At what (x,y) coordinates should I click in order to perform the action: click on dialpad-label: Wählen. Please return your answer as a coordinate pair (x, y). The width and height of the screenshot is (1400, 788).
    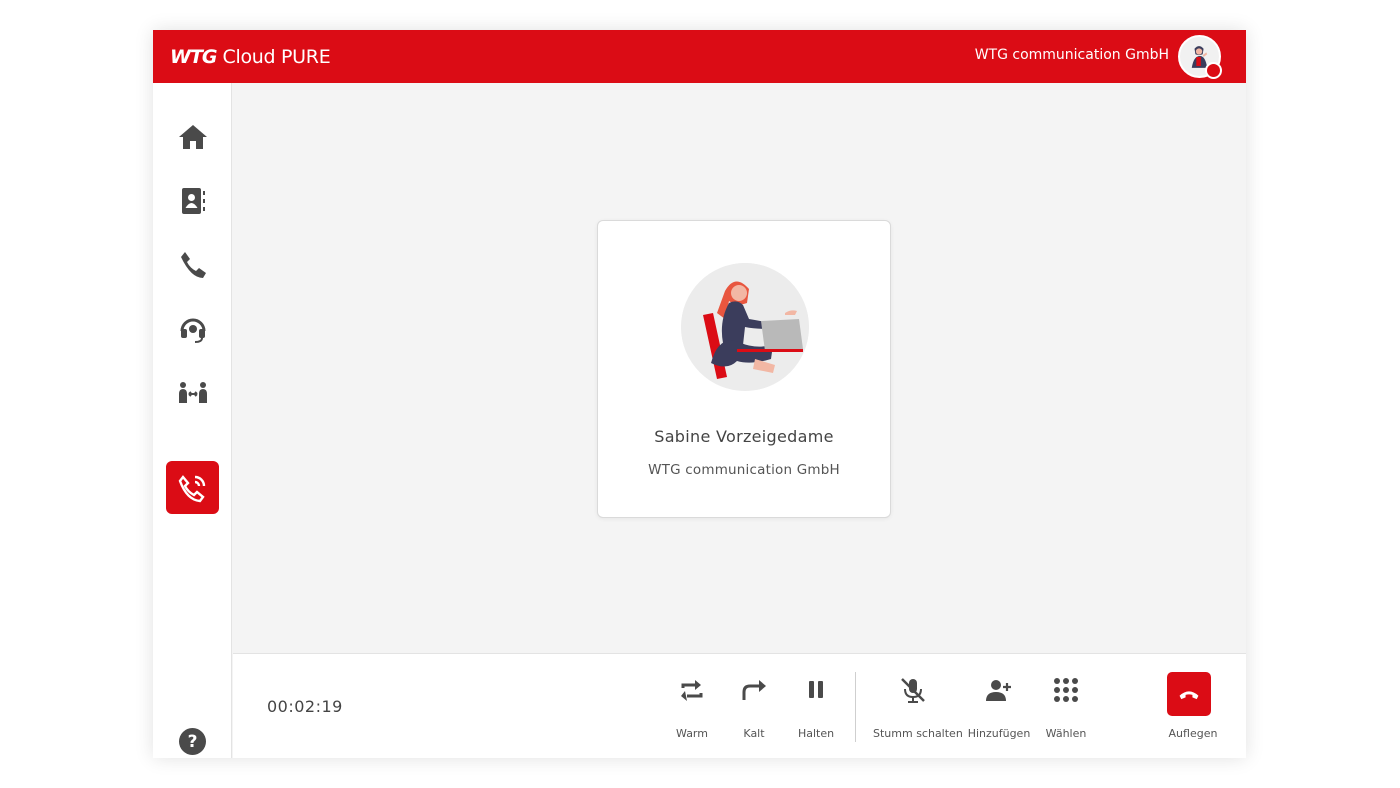
    Looking at the image, I should click on (1066, 733).